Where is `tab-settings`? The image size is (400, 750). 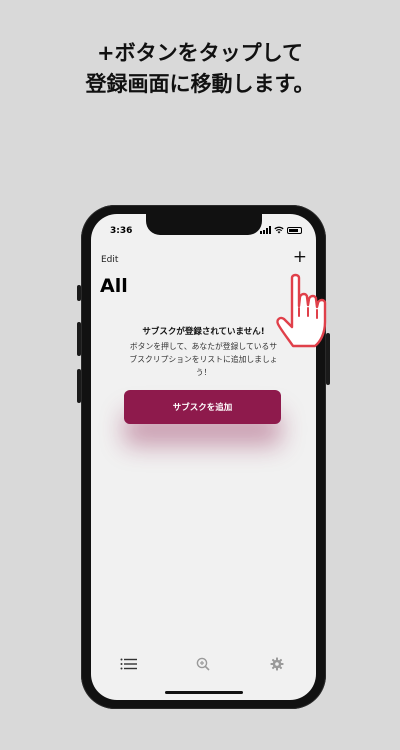 tab-settings is located at coordinates (277, 664).